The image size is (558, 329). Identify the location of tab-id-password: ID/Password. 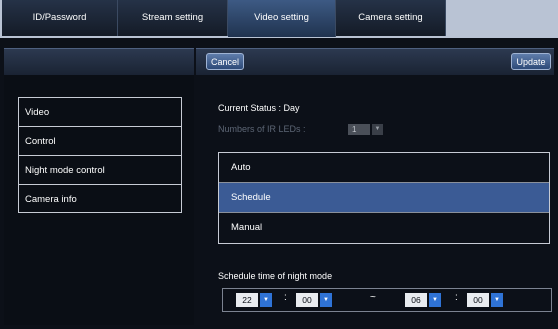
(60, 18).